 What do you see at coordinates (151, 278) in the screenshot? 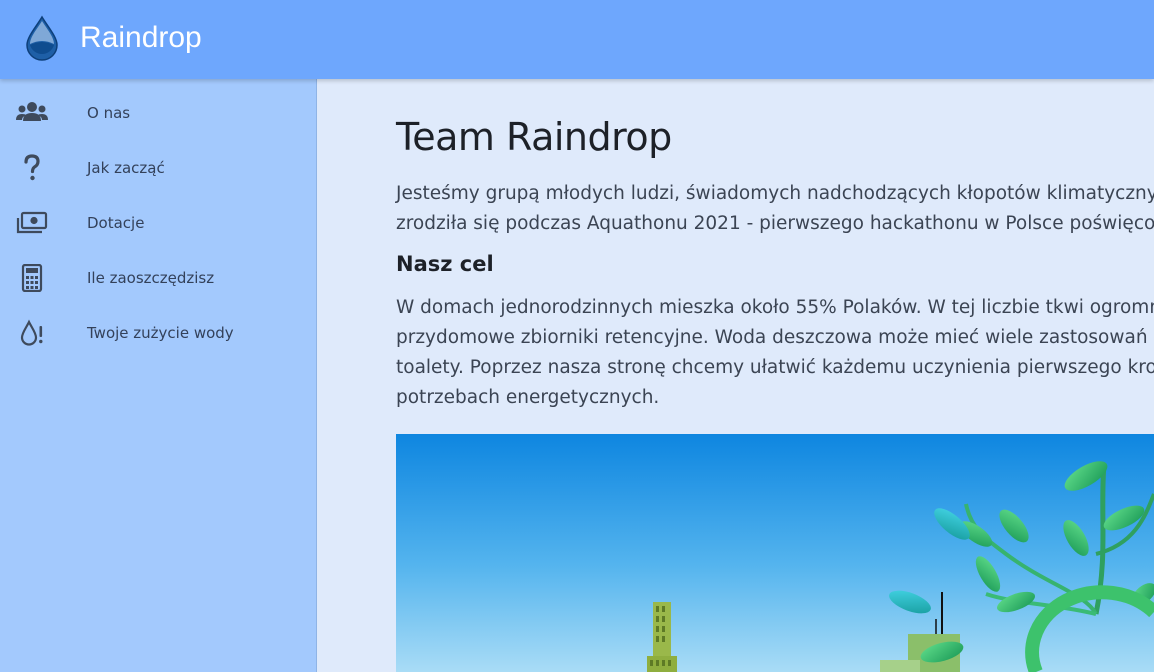
I see `sidebar-item-label: Ile zaoszczędzisz` at bounding box center [151, 278].